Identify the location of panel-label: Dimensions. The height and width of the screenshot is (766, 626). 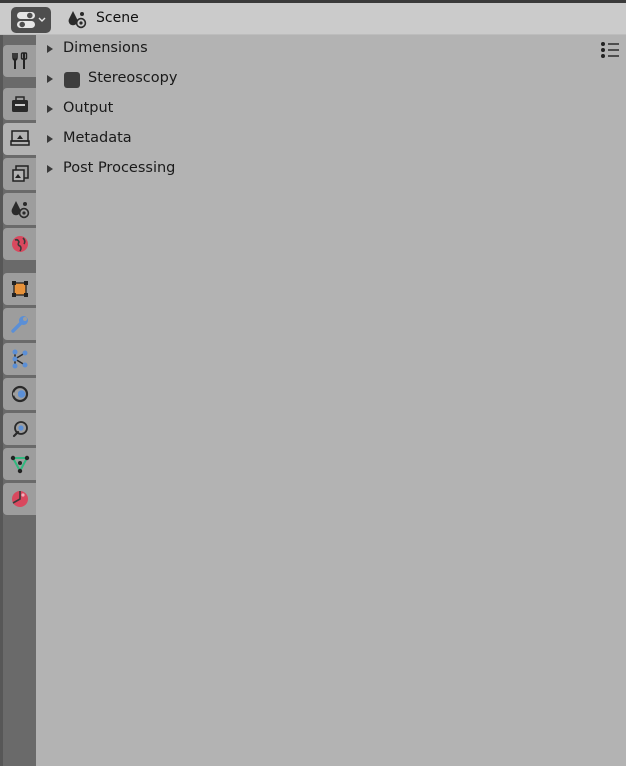
(105, 48).